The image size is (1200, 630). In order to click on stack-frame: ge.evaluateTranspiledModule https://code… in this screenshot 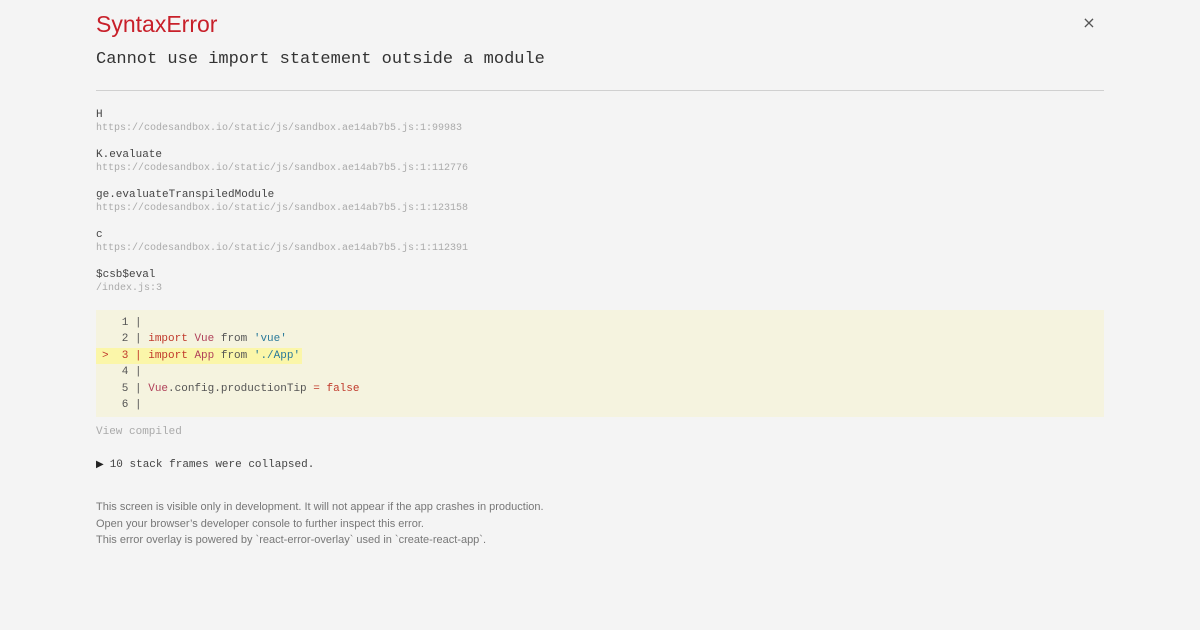, I will do `click(600, 208)`.